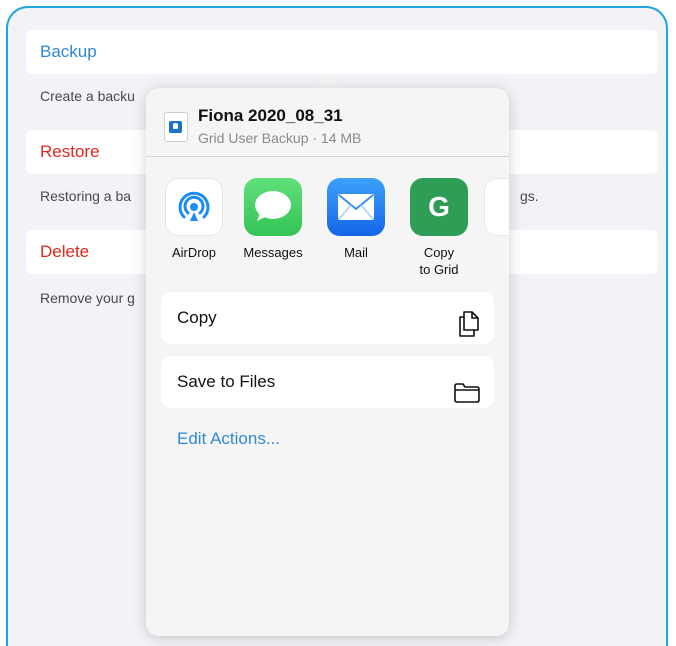 The height and width of the screenshot is (646, 676). Describe the element at coordinates (529, 196) in the screenshot. I see `restore-description-tail: gs.` at that location.